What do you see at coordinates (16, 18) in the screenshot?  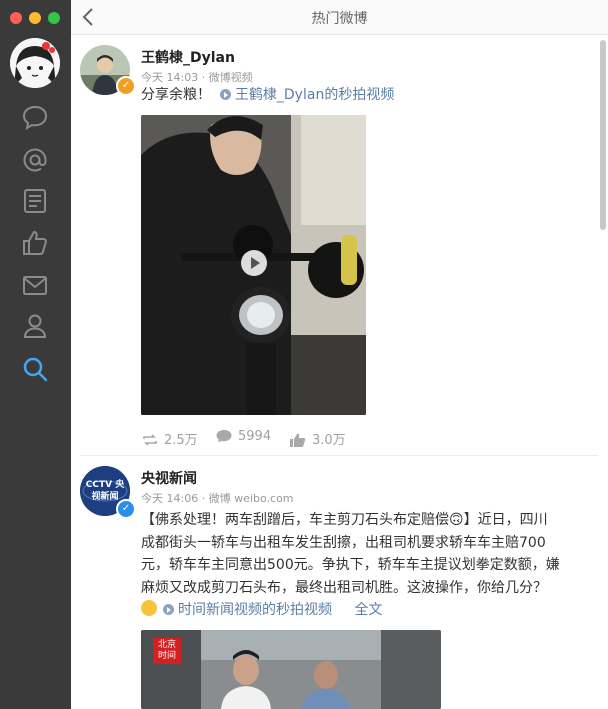 I see `close-window-button` at bounding box center [16, 18].